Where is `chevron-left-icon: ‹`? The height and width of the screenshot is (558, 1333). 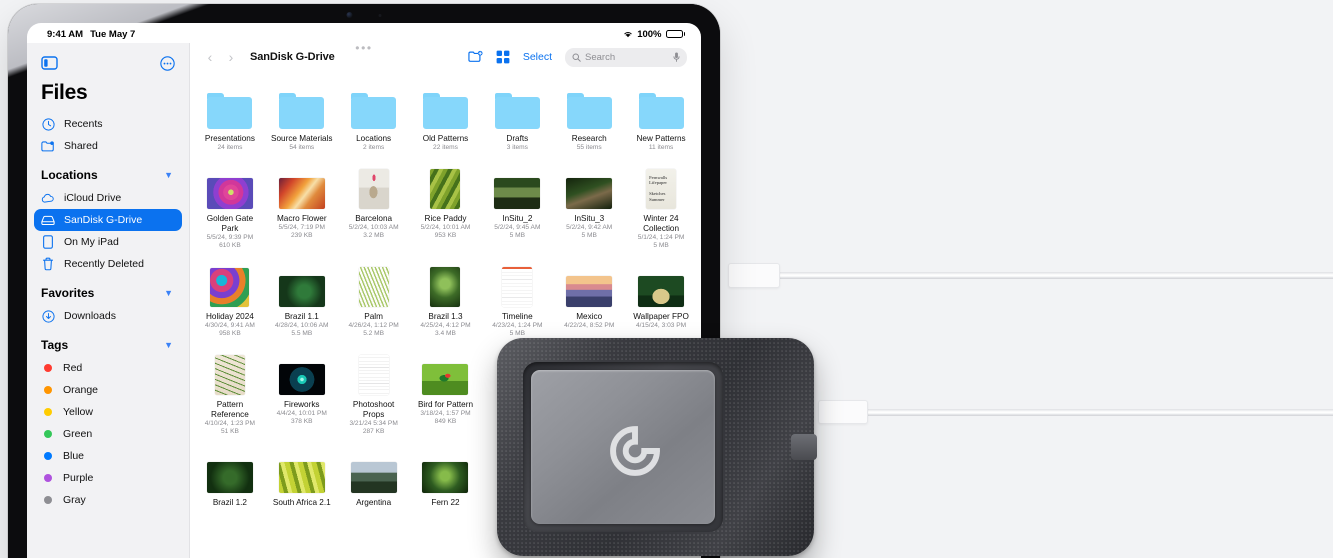
chevron-left-icon: ‹ is located at coordinates (210, 57).